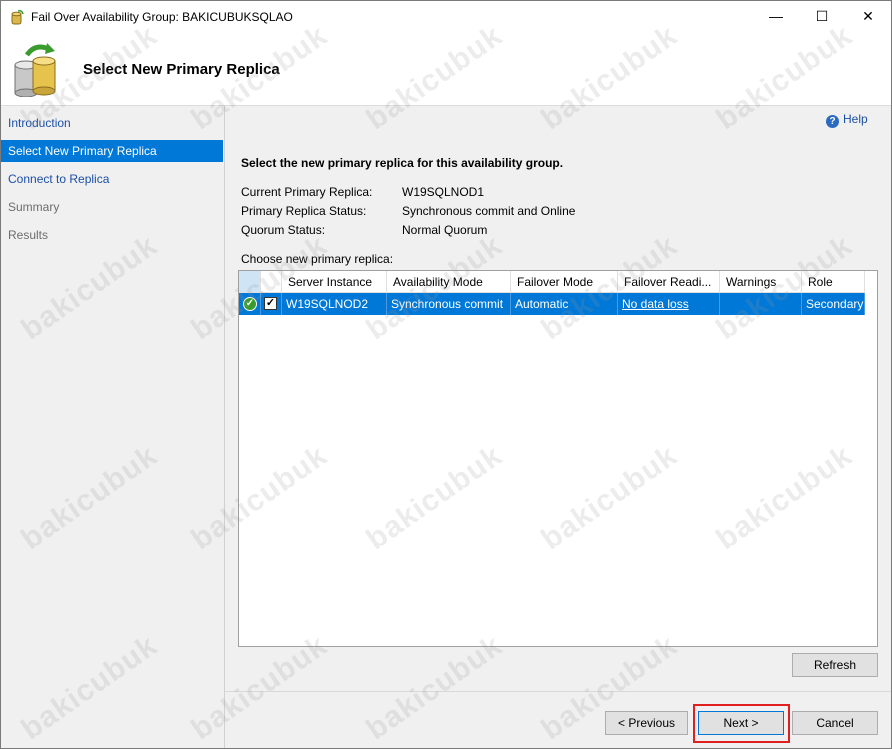  I want to click on grid-checkbox-header, so click(271, 282).